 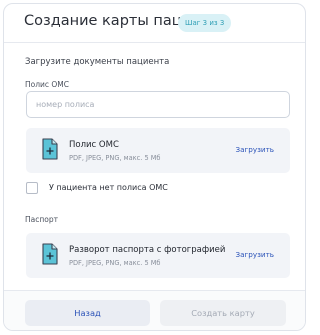 I want to click on oms-number-input, so click(x=158, y=104).